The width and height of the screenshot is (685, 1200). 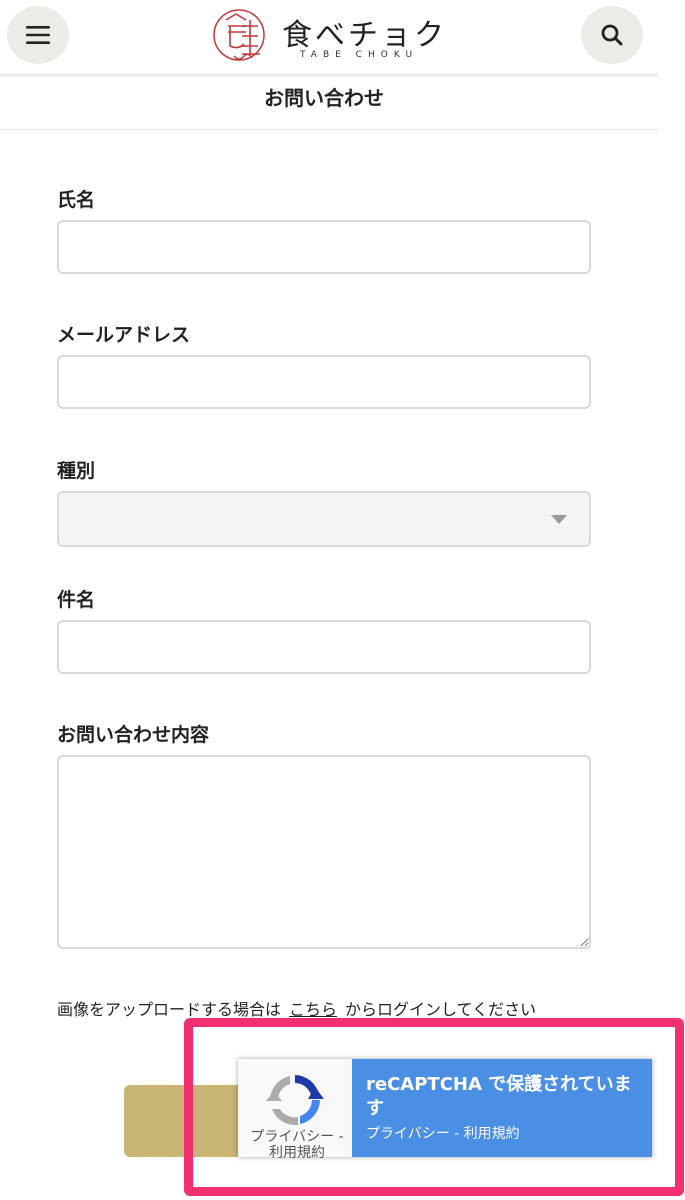 What do you see at coordinates (76, 471) in the screenshot?
I see `type-label: 種別` at bounding box center [76, 471].